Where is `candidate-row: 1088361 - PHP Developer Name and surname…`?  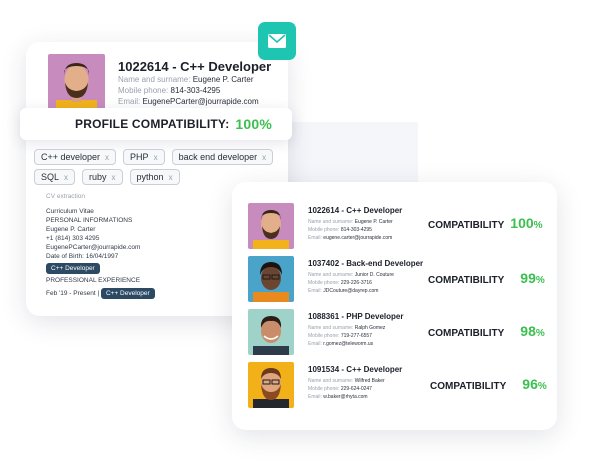 candidate-row: 1088361 - PHP Developer Name and surname… is located at coordinates (398, 332).